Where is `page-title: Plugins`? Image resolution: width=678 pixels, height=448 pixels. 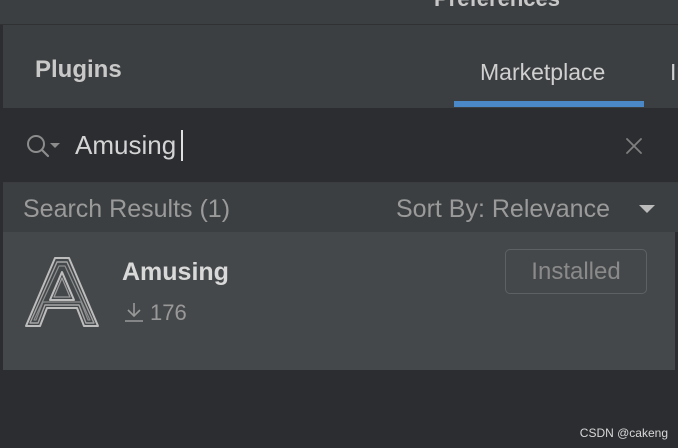 page-title: Plugins is located at coordinates (78, 69).